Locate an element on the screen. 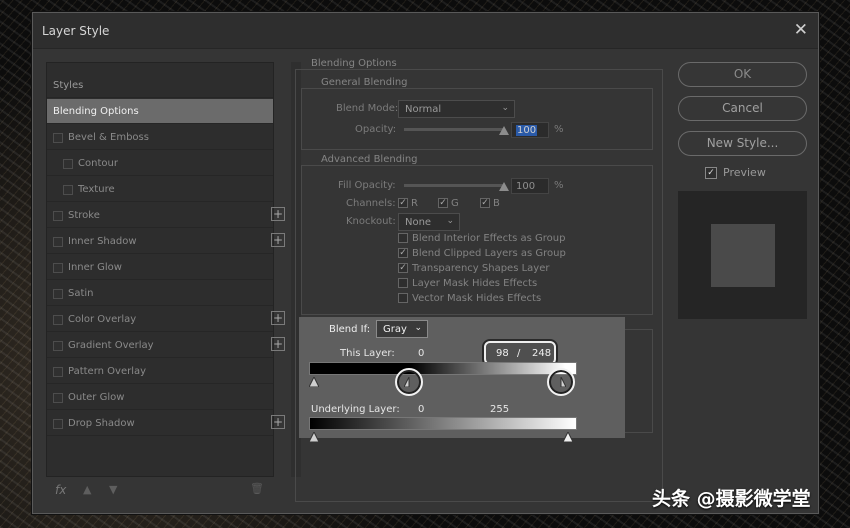  fill-opacity-input: 100 is located at coordinates (530, 186).